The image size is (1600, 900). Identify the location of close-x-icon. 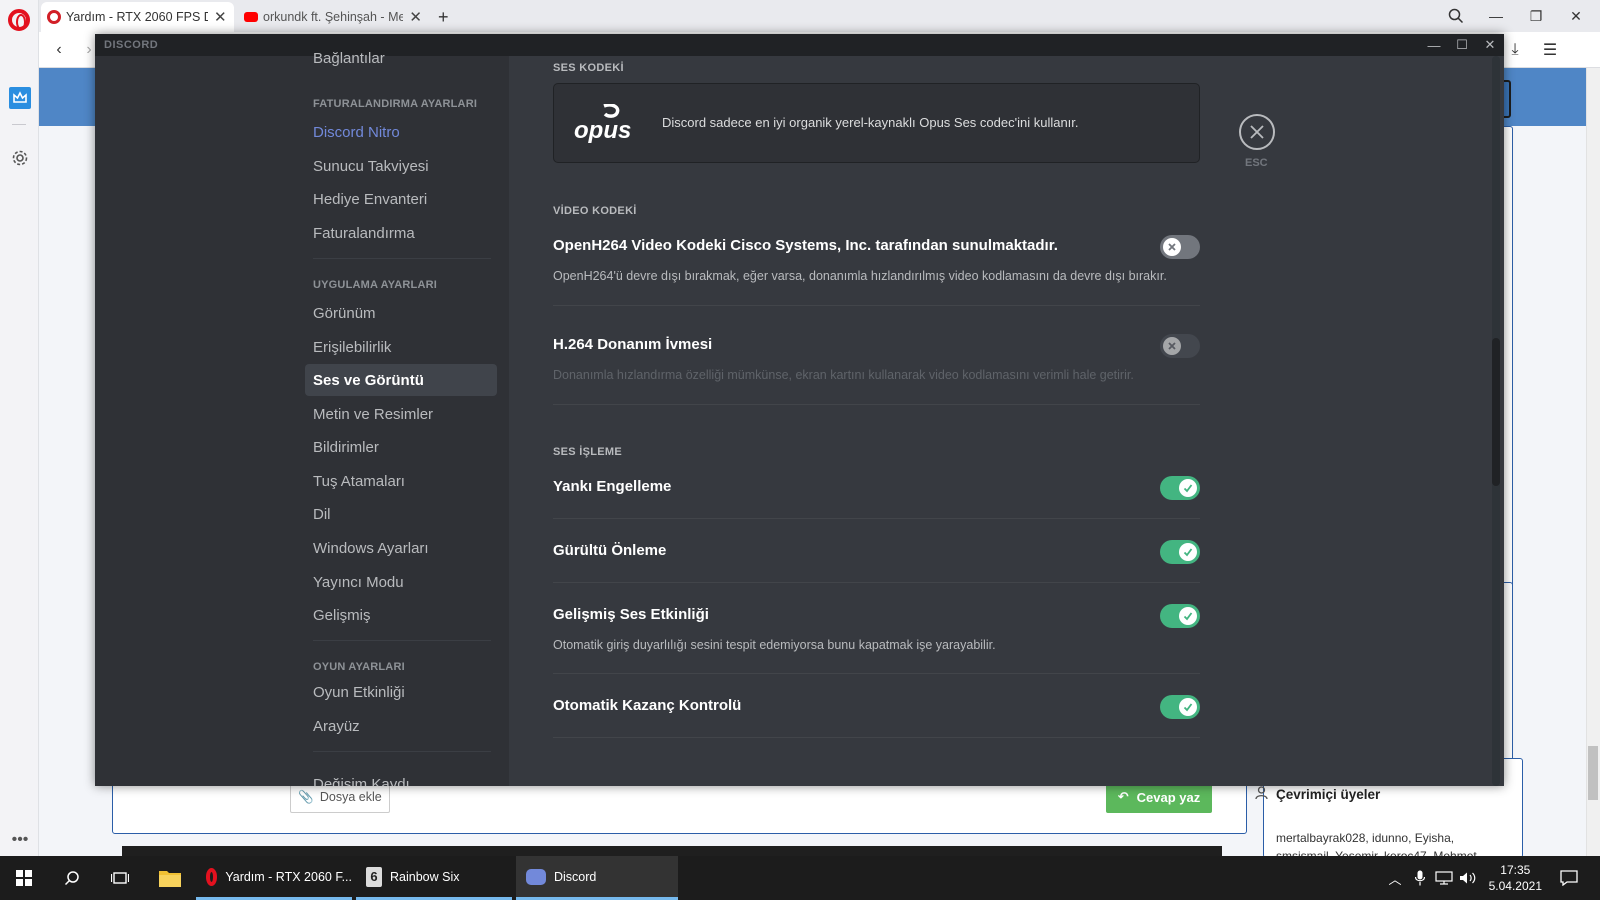
(1257, 132).